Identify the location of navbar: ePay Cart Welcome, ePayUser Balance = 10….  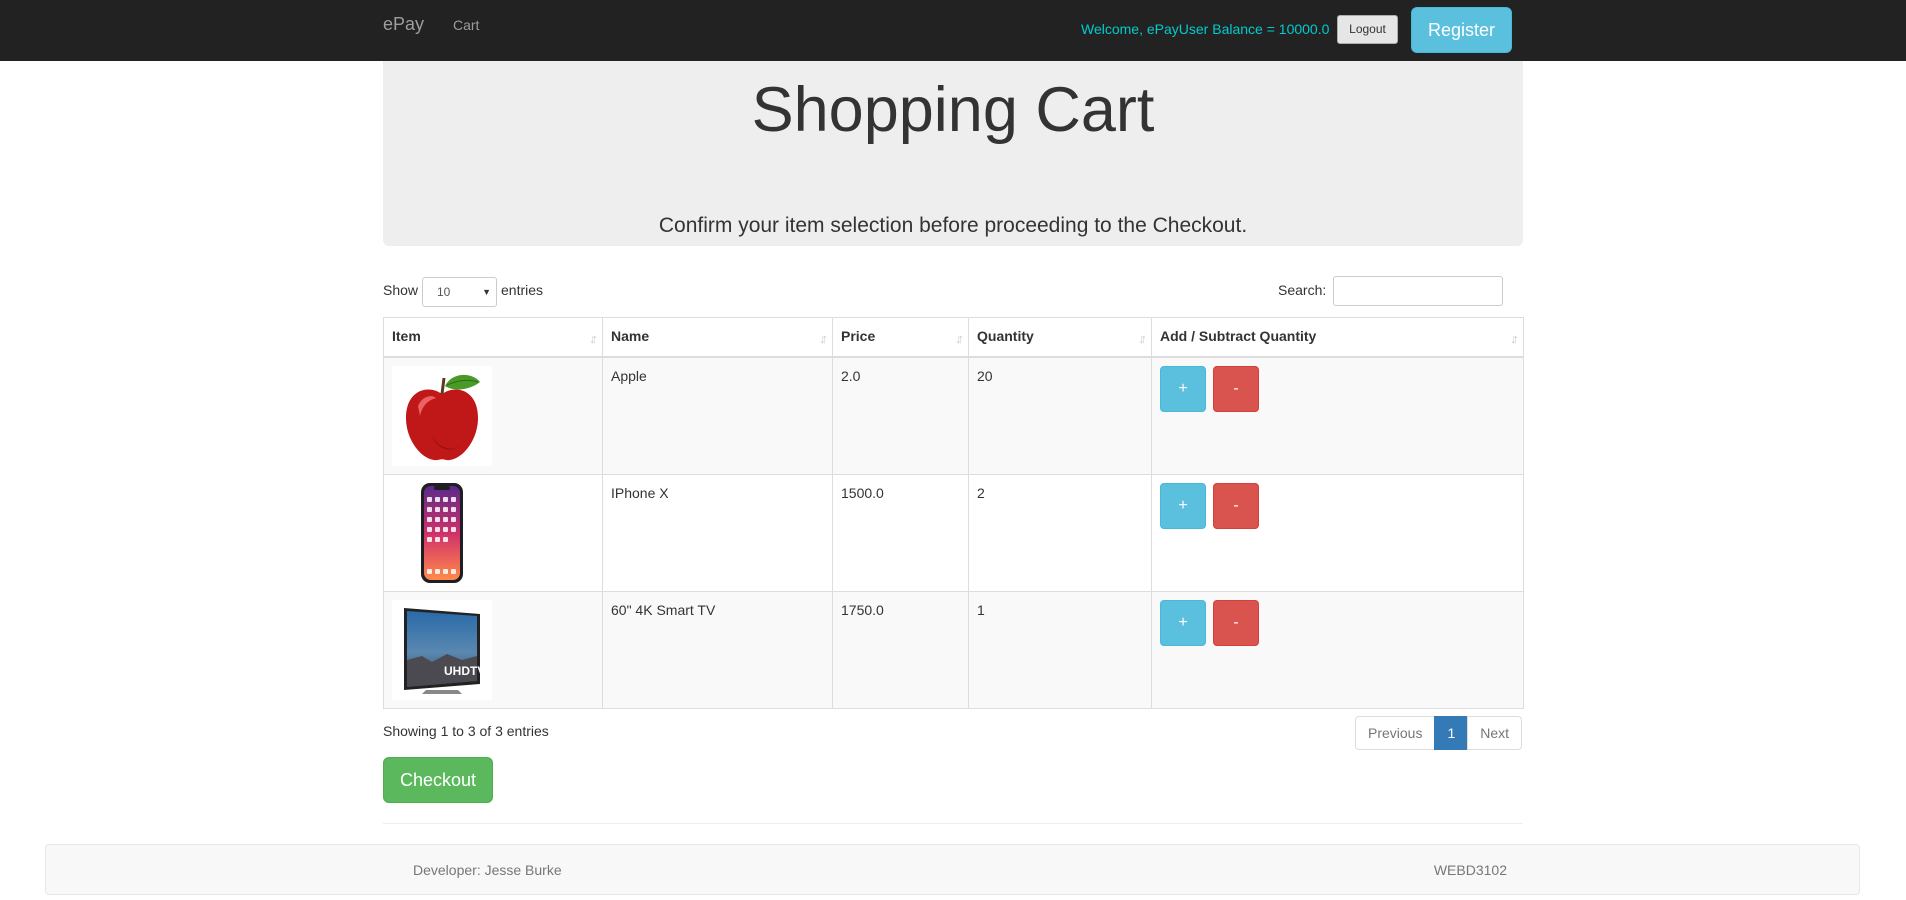
(953, 30).